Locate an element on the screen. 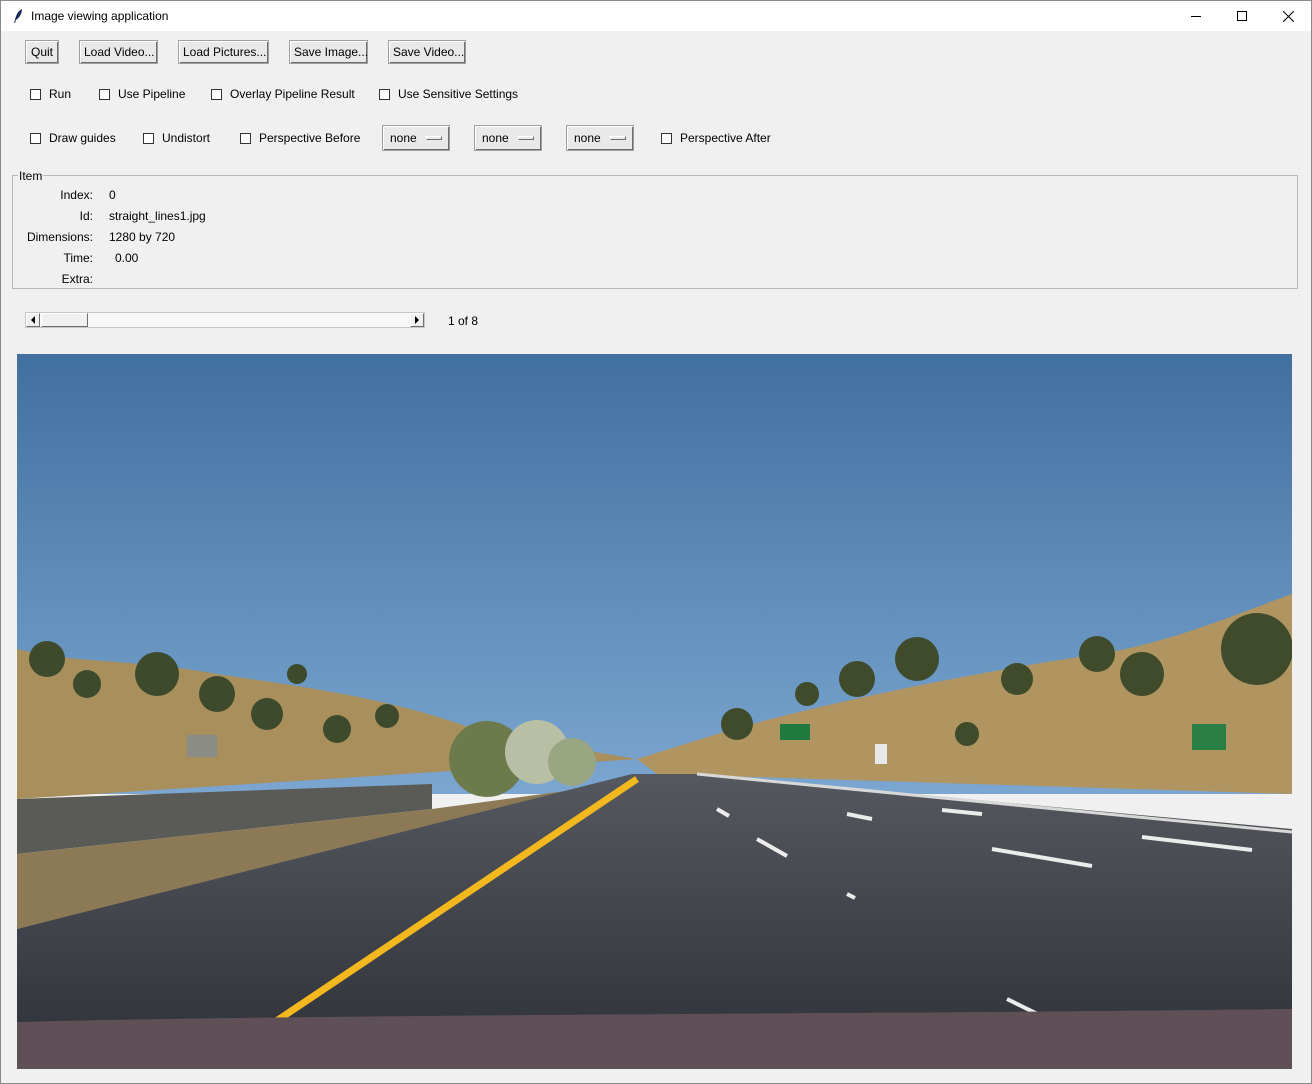 Image resolution: width=1312 pixels, height=1084 pixels. run-checkbox: Run is located at coordinates (50, 94).